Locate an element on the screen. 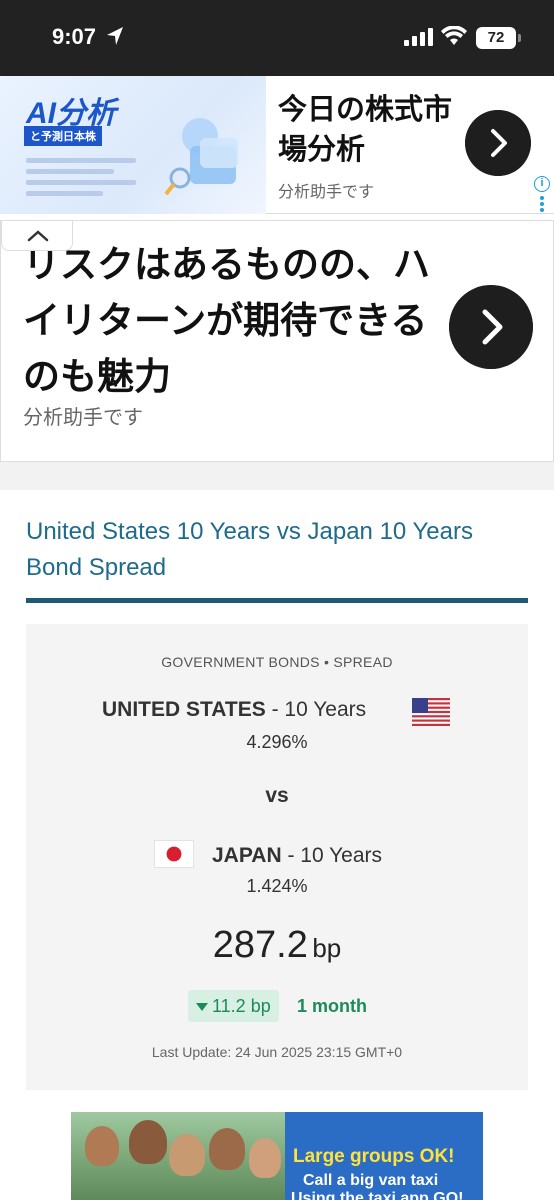 The width and height of the screenshot is (554, 1200). country2-name: JAPAN is located at coordinates (247, 855).